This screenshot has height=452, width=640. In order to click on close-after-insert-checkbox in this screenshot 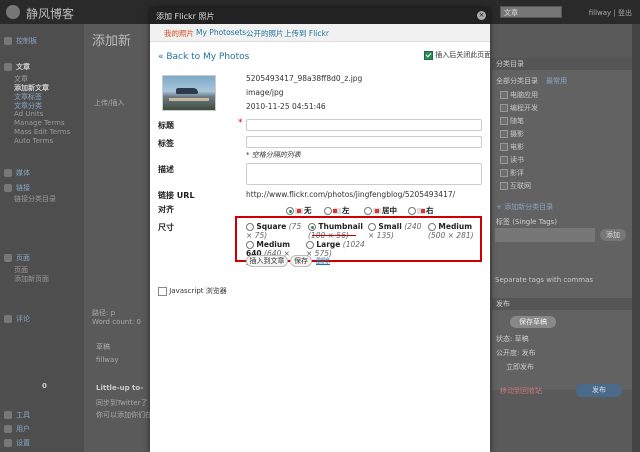, I will do `click(428, 55)`.